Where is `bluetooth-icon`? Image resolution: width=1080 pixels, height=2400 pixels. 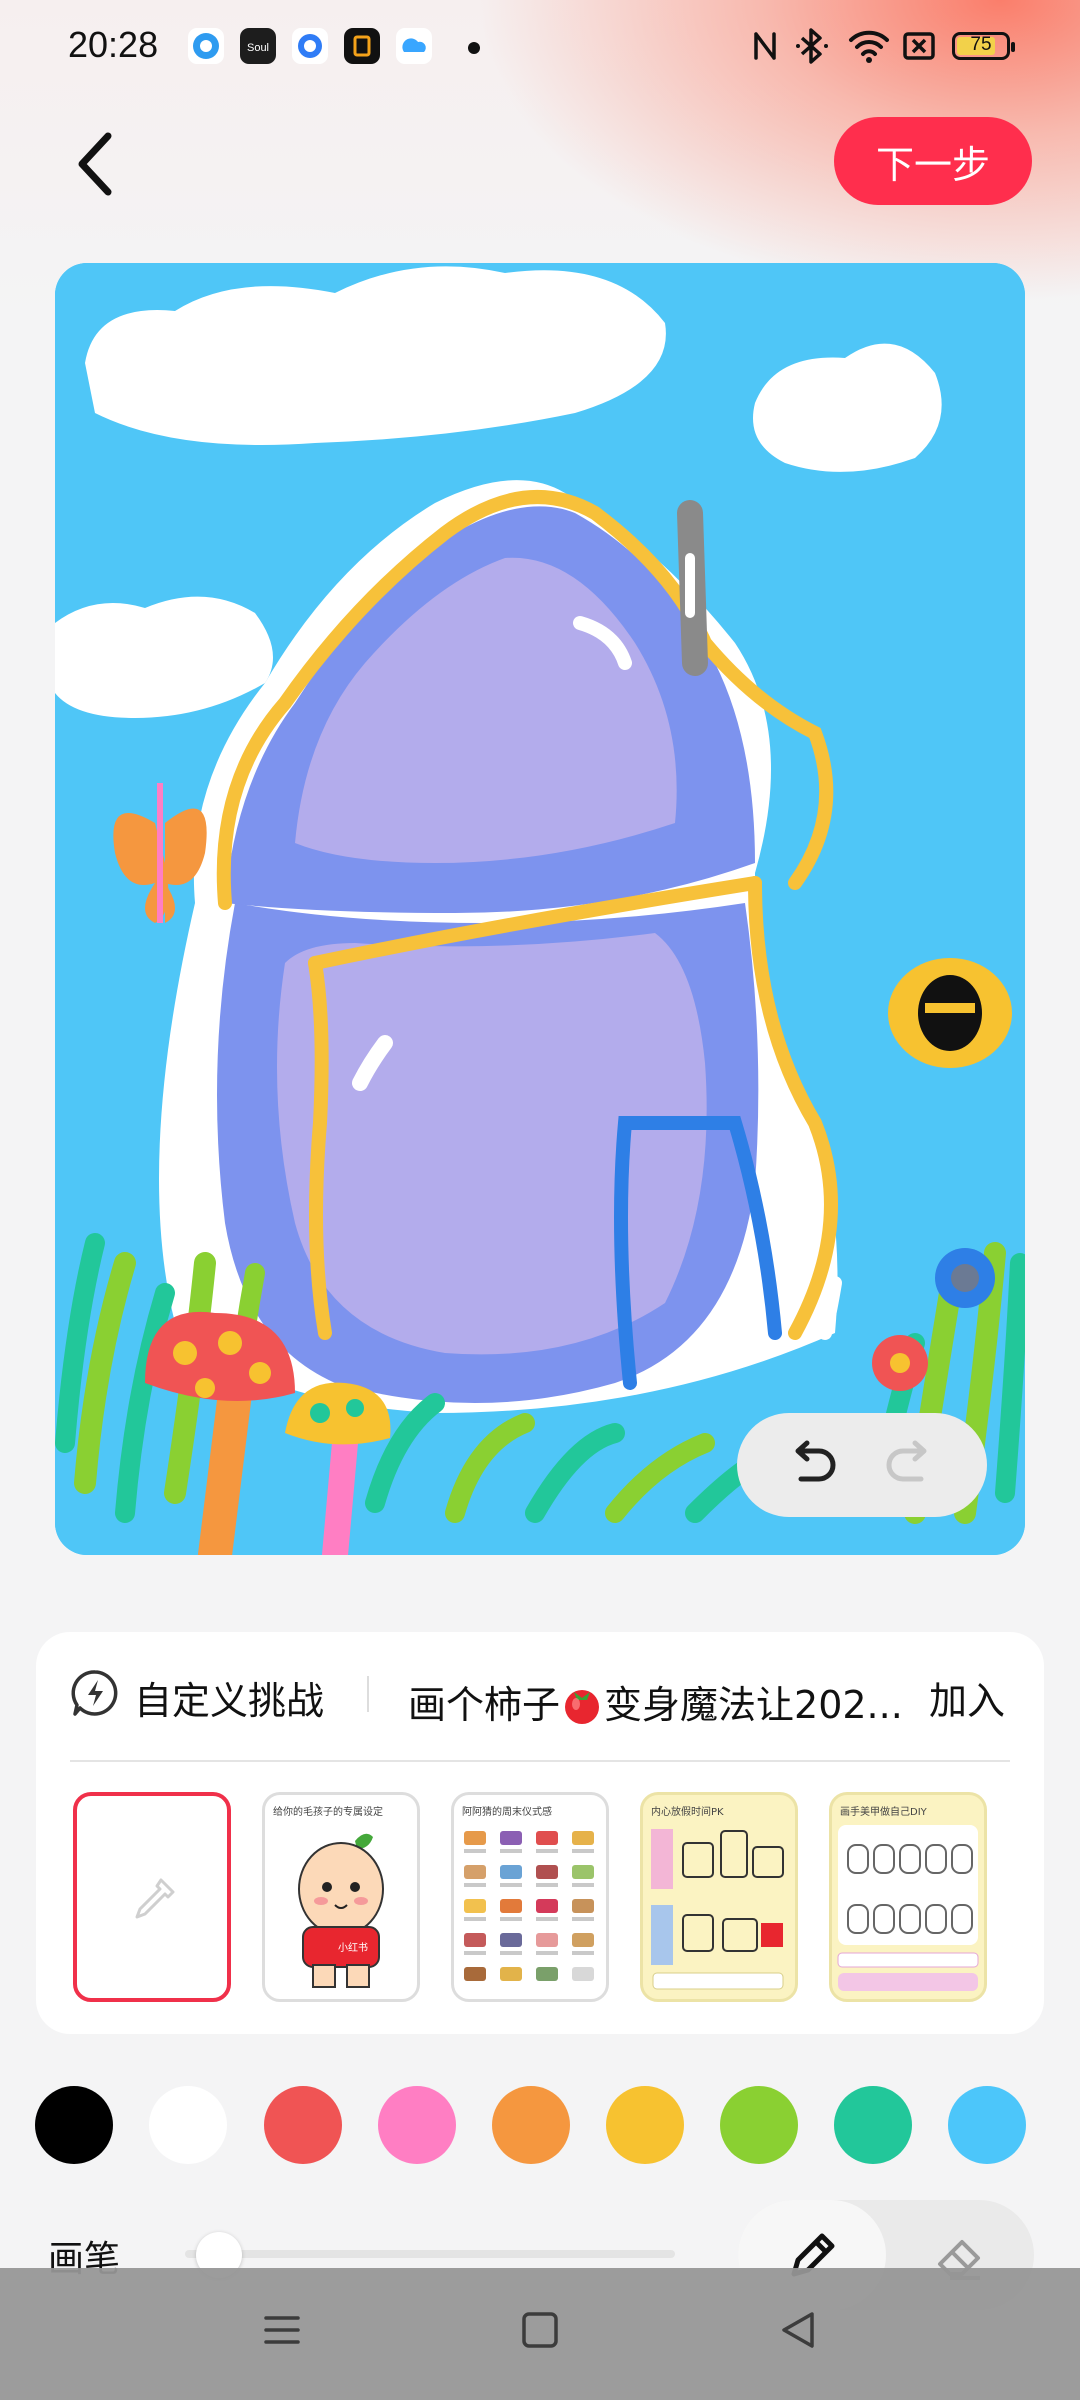 bluetooth-icon is located at coordinates (812, 46).